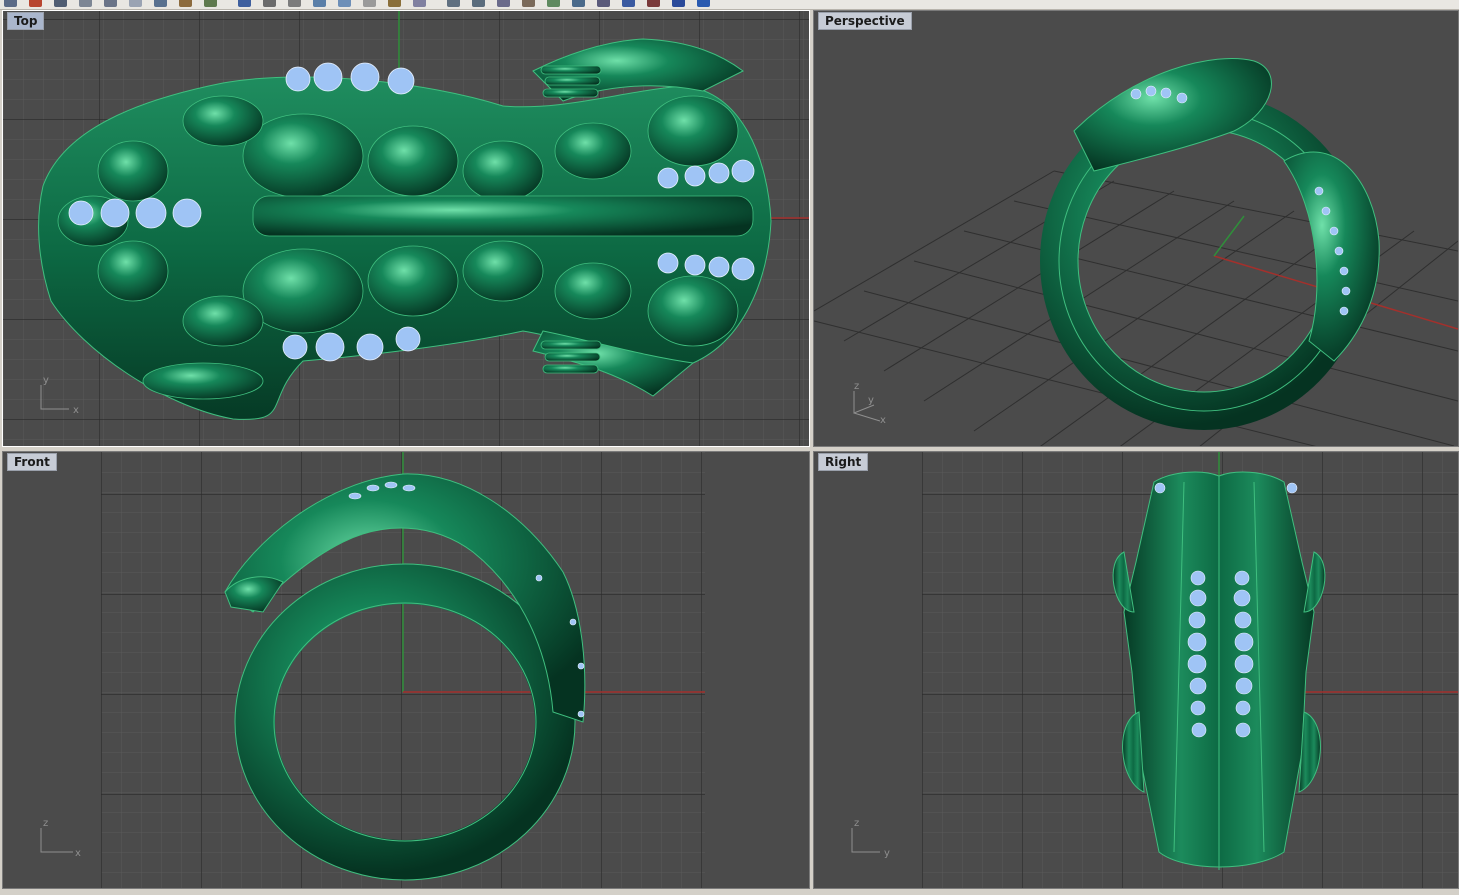 Image resolution: width=1459 pixels, height=895 pixels. I want to click on pan-icon, so click(244, 3).